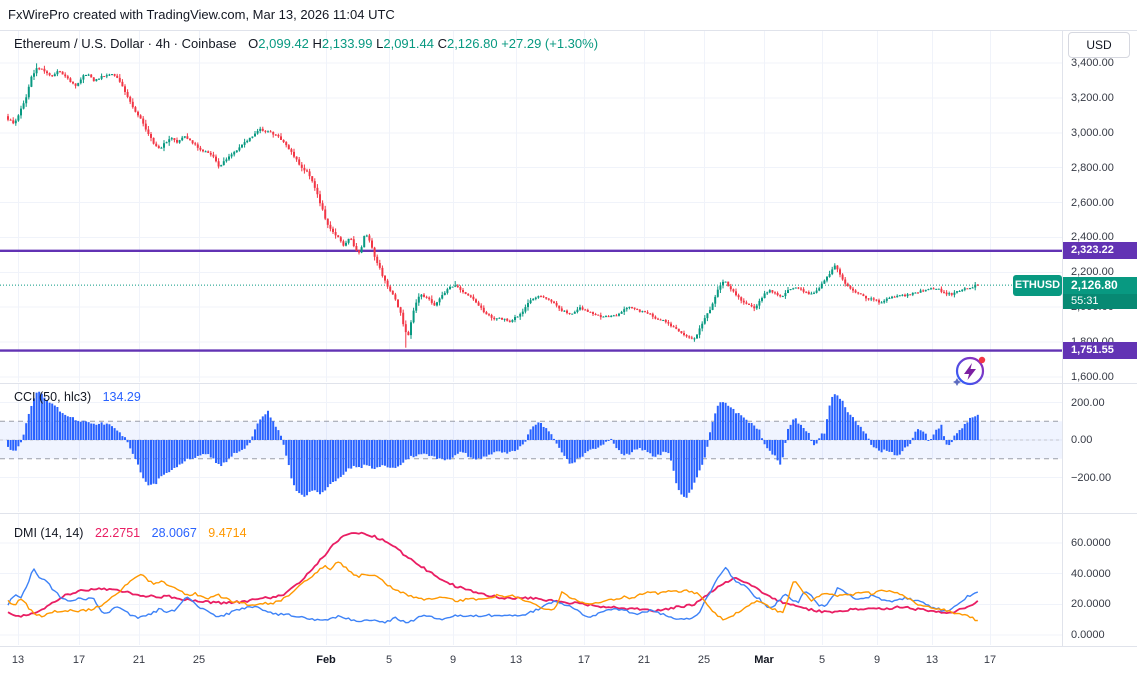  What do you see at coordinates (53, 397) in the screenshot?
I see `cci-indicator-name: CCI (50, hlc3)` at bounding box center [53, 397].